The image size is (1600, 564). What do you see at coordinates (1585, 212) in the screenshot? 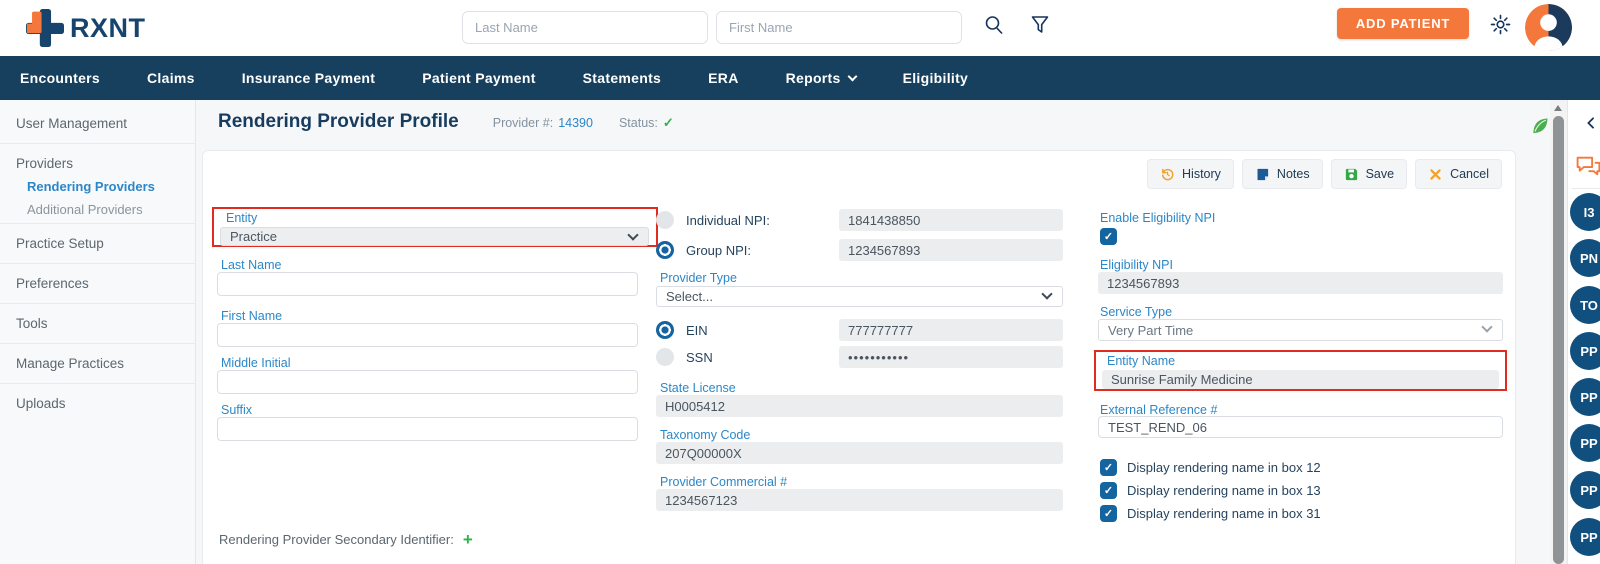
I see `practice-badge: I3` at bounding box center [1585, 212].